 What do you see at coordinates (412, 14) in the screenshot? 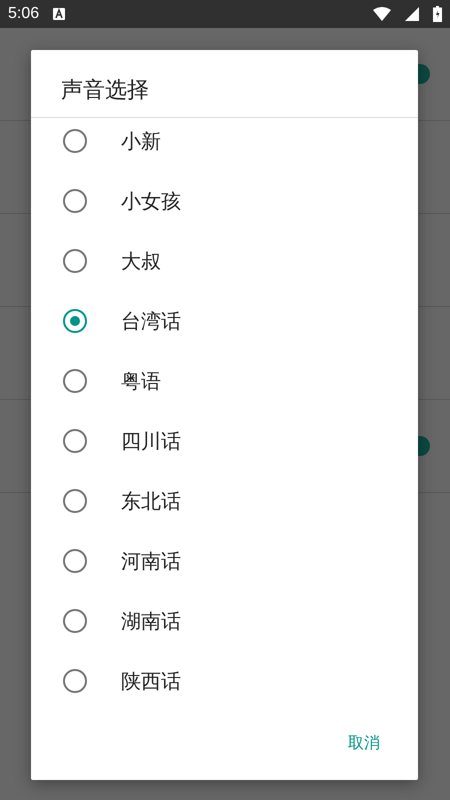
I see `signal-icon` at bounding box center [412, 14].